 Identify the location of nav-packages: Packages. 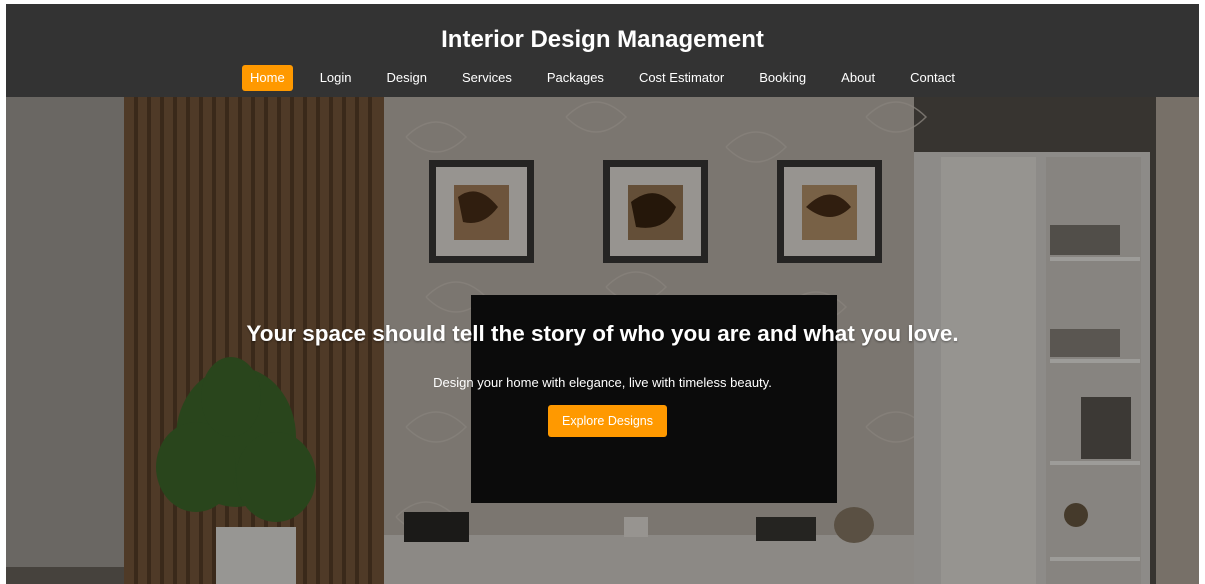
(575, 78).